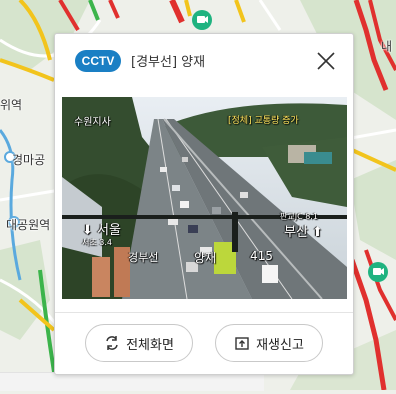  I want to click on fullscreen-button: 전체화면, so click(139, 343).